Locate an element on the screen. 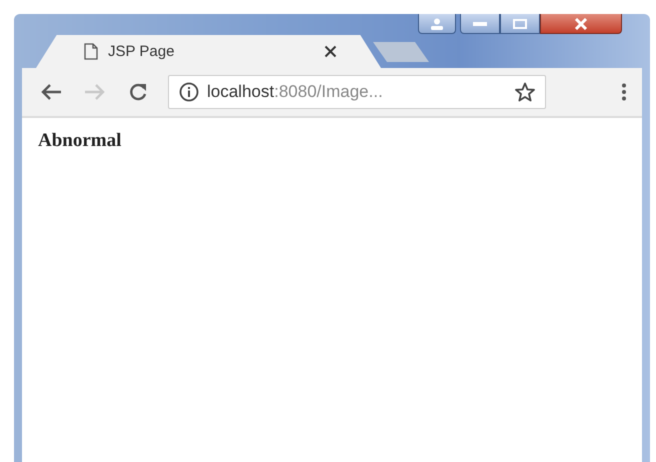  close-icon is located at coordinates (581, 24).